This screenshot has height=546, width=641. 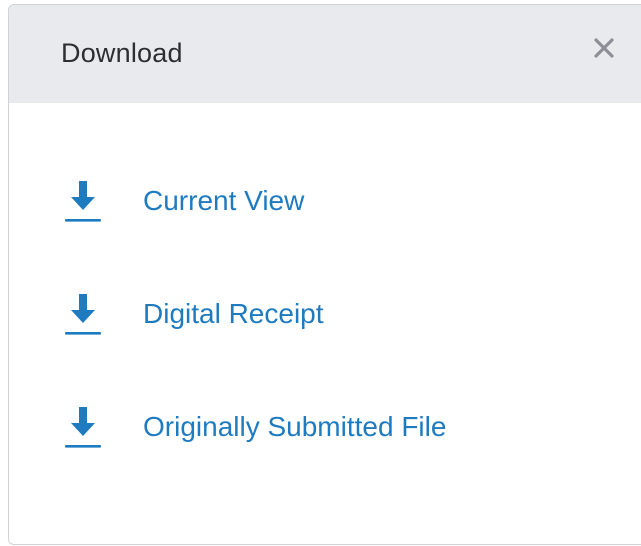 I want to click on dialog-title: Download, so click(x=122, y=53).